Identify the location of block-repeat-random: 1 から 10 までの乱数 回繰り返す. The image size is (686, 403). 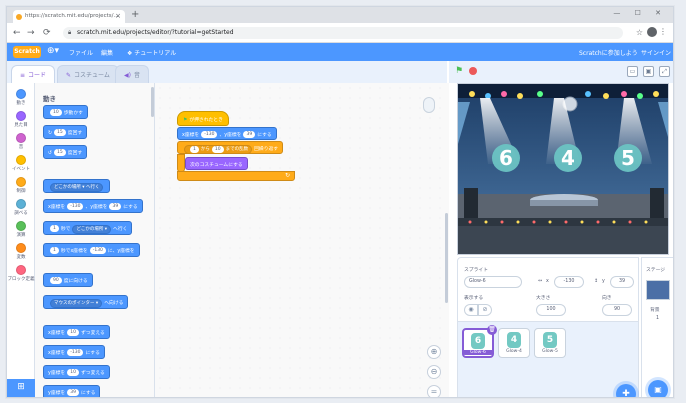
(230, 147).